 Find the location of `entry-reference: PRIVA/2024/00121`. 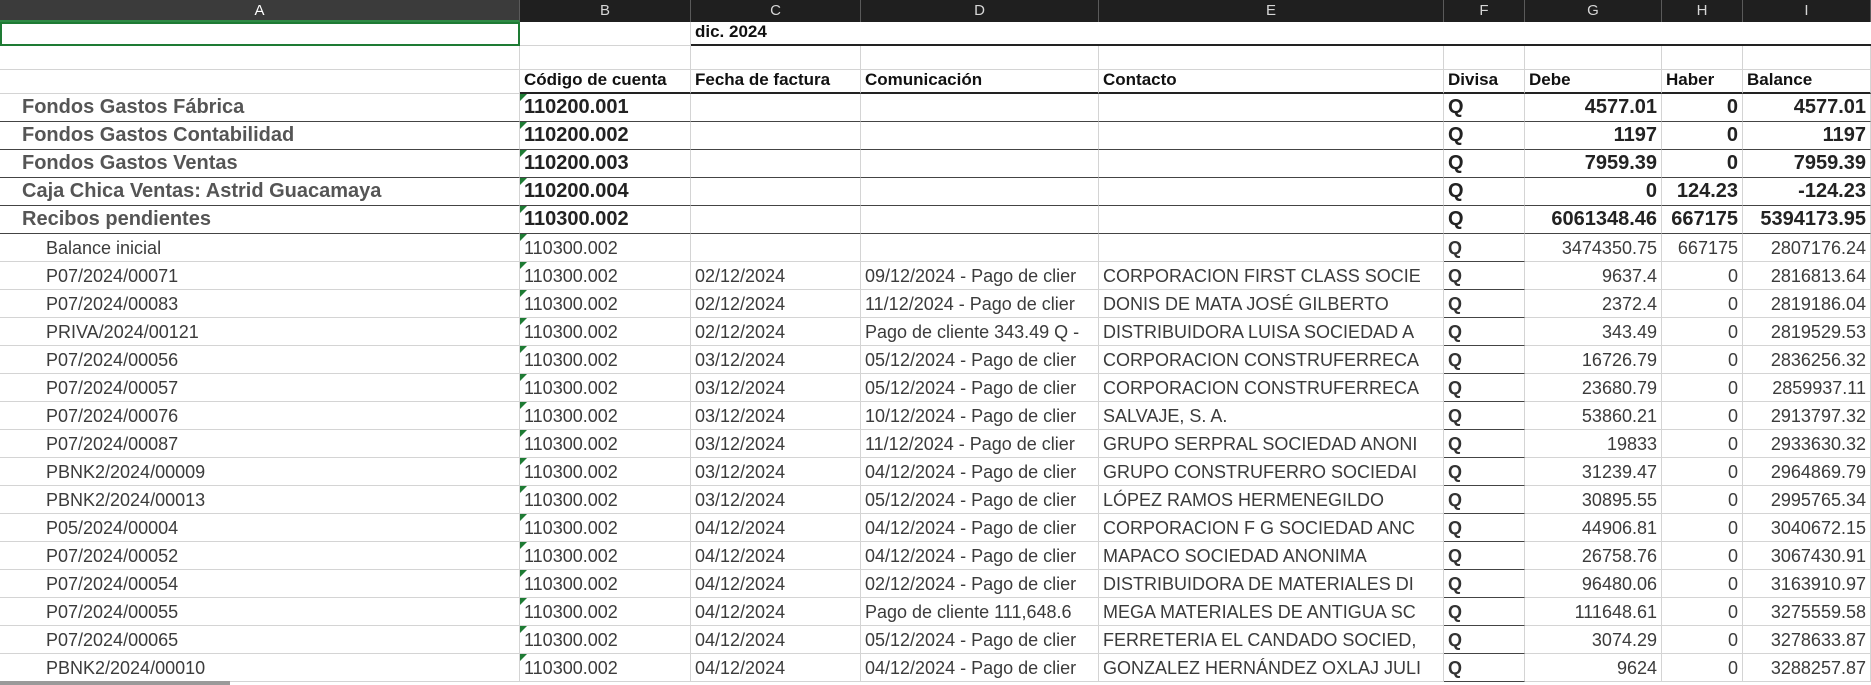

entry-reference: PRIVA/2024/00121 is located at coordinates (260, 332).